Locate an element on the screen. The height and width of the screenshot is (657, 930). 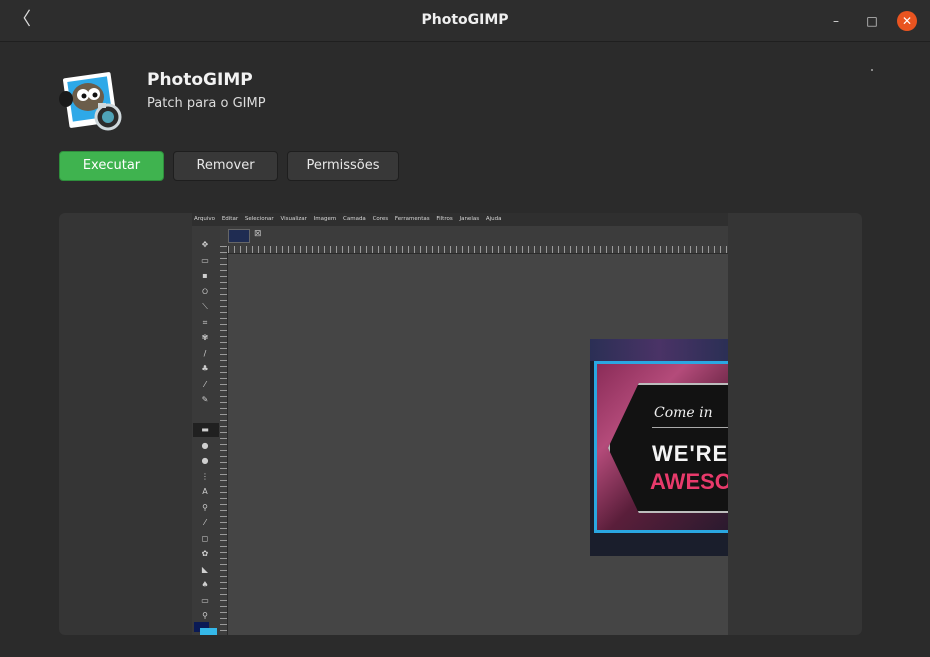
magnify-icon: ⚲ is located at coordinates (205, 615).